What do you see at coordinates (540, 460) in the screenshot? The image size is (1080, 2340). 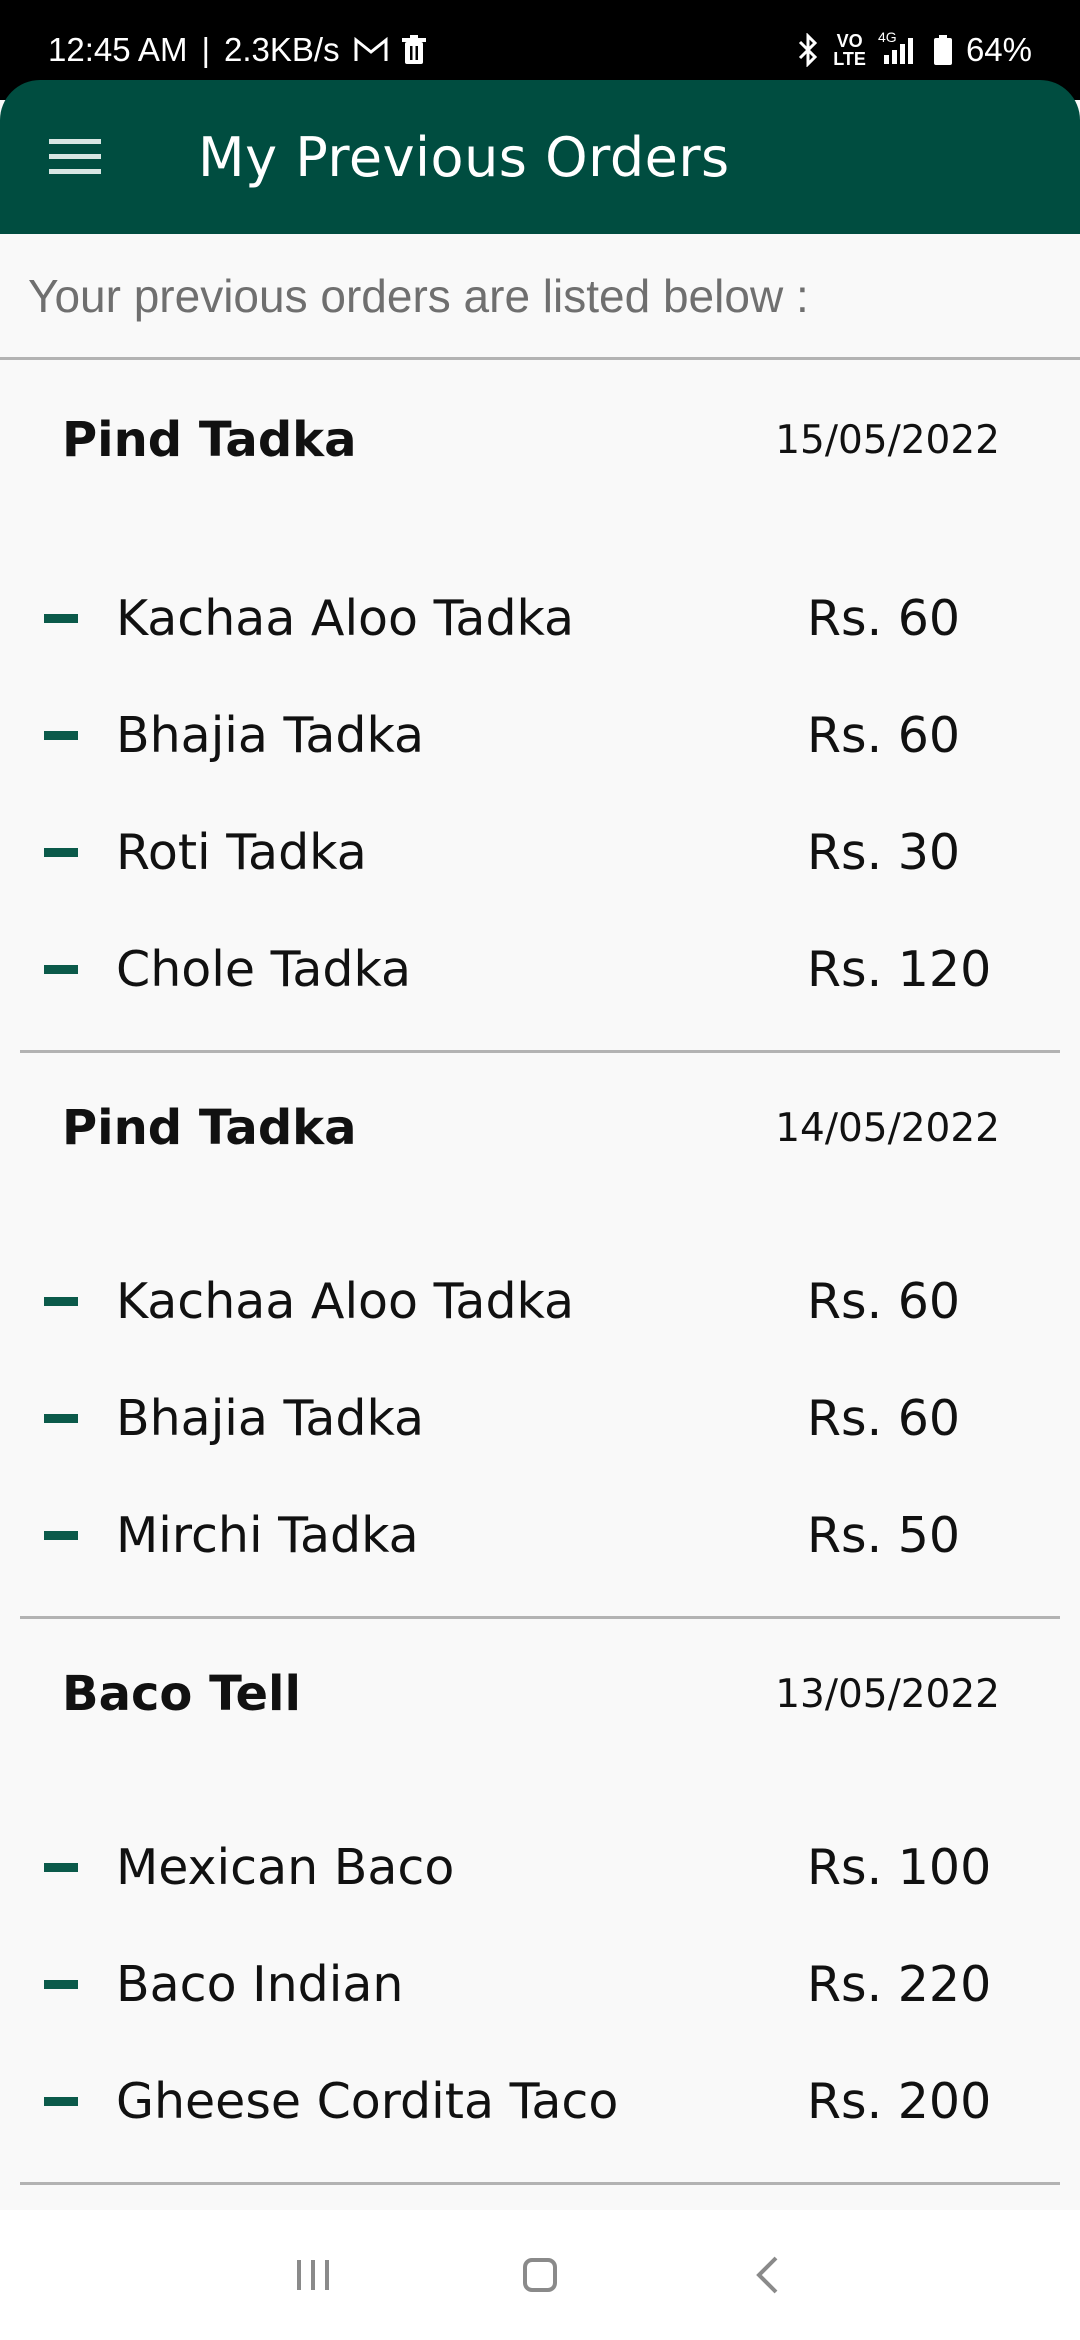 I see `order-header: Pind Tadka 15/05/2022` at bounding box center [540, 460].